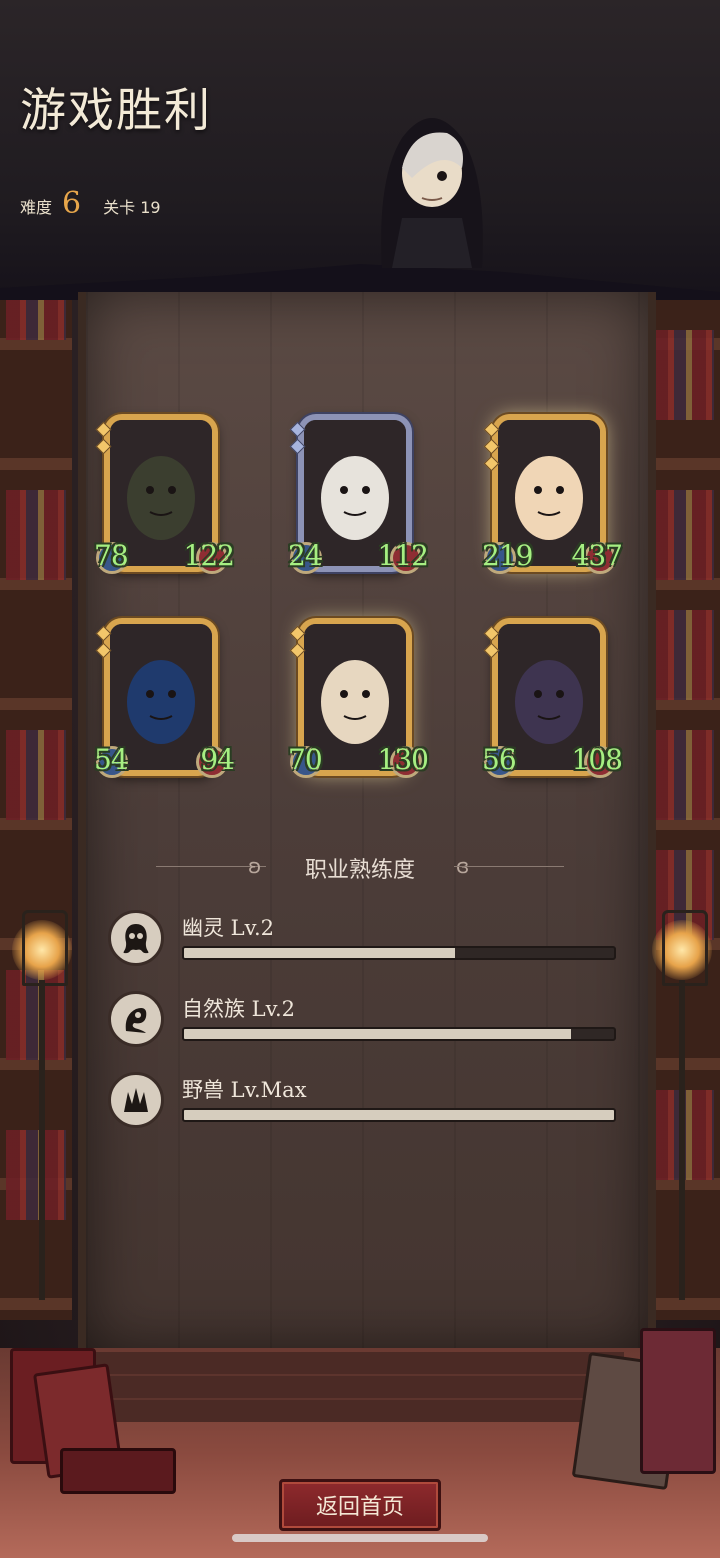 Image resolution: width=720 pixels, height=1558 pixels. What do you see at coordinates (136, 1019) in the screenshot?
I see `nature-icon` at bounding box center [136, 1019].